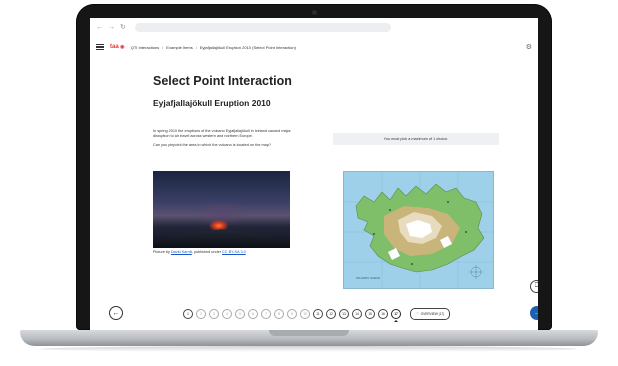  What do you see at coordinates (221, 209) in the screenshot?
I see `volcano-photo` at bounding box center [221, 209].